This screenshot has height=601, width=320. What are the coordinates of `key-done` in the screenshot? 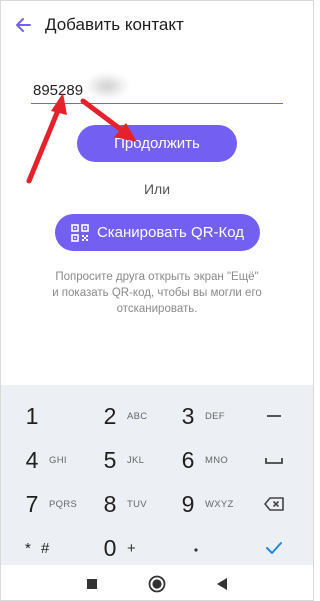 It's located at (274, 548).